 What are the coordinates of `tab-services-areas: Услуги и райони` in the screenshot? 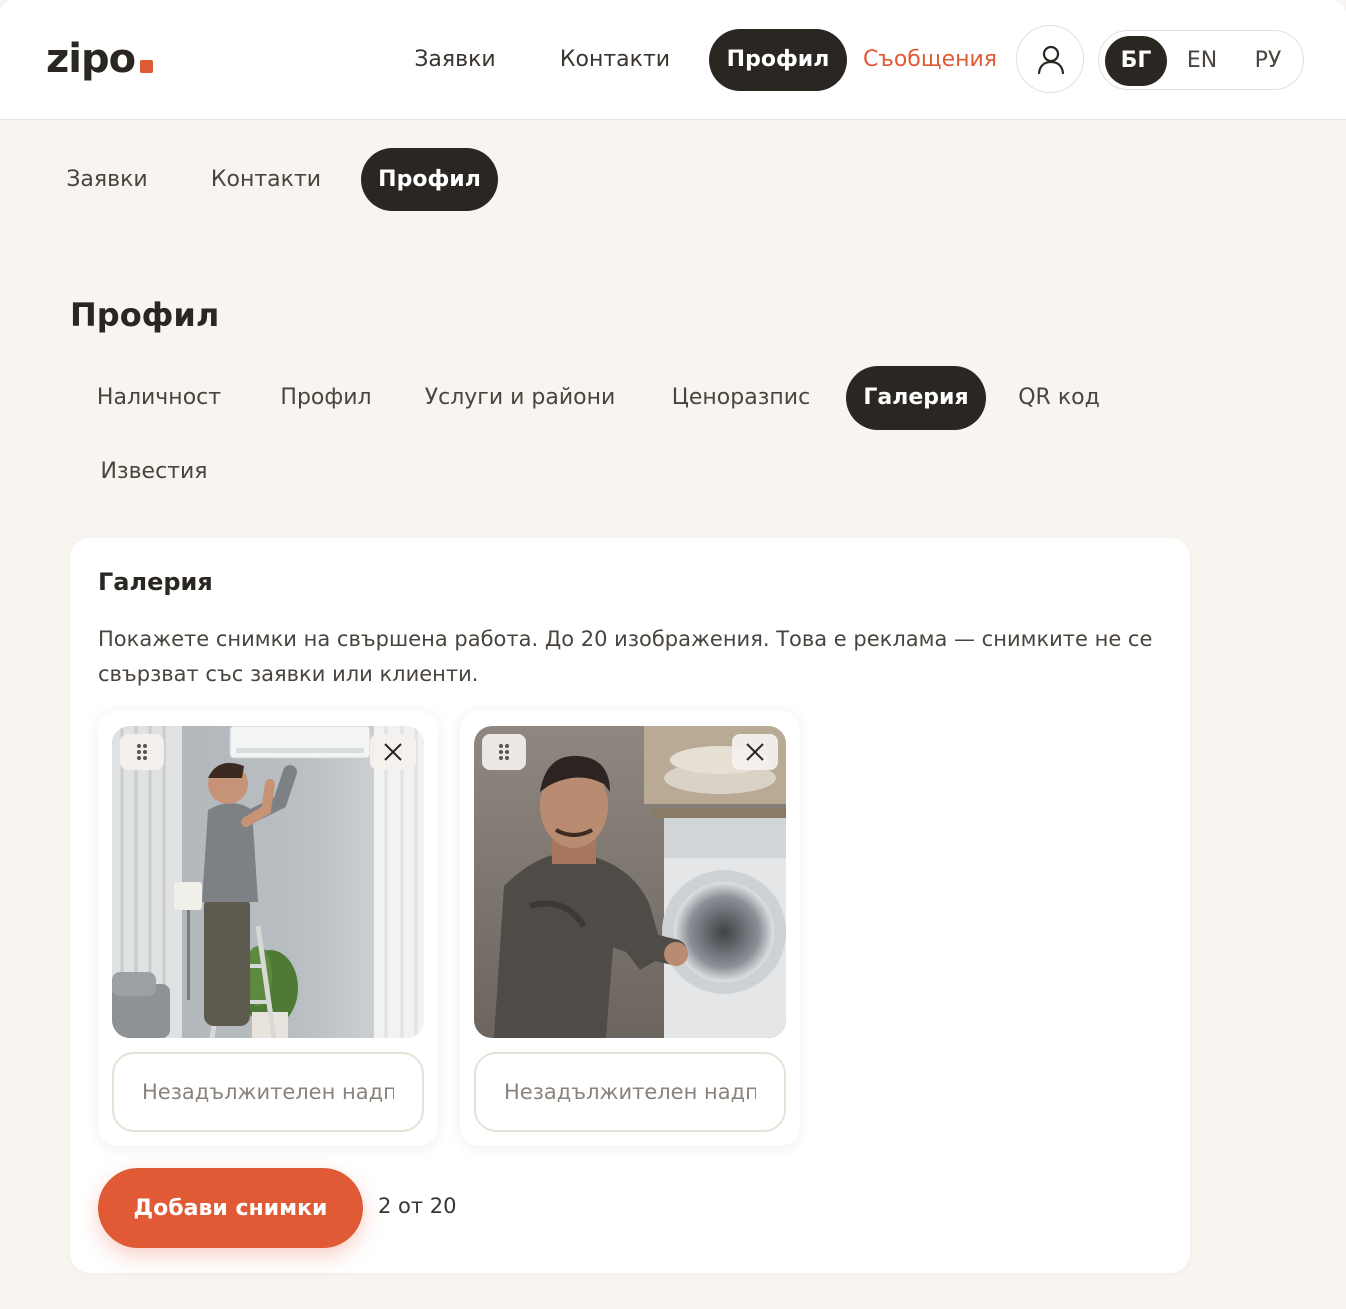 It's located at (520, 398).